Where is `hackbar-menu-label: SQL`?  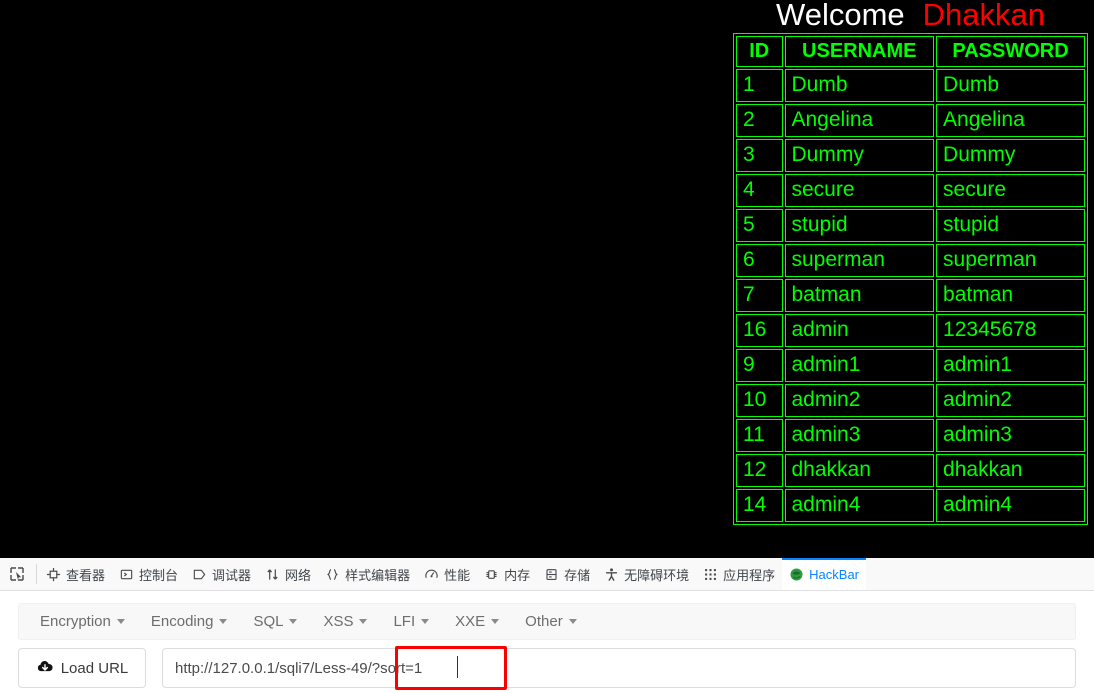
hackbar-menu-label: SQL is located at coordinates (268, 621).